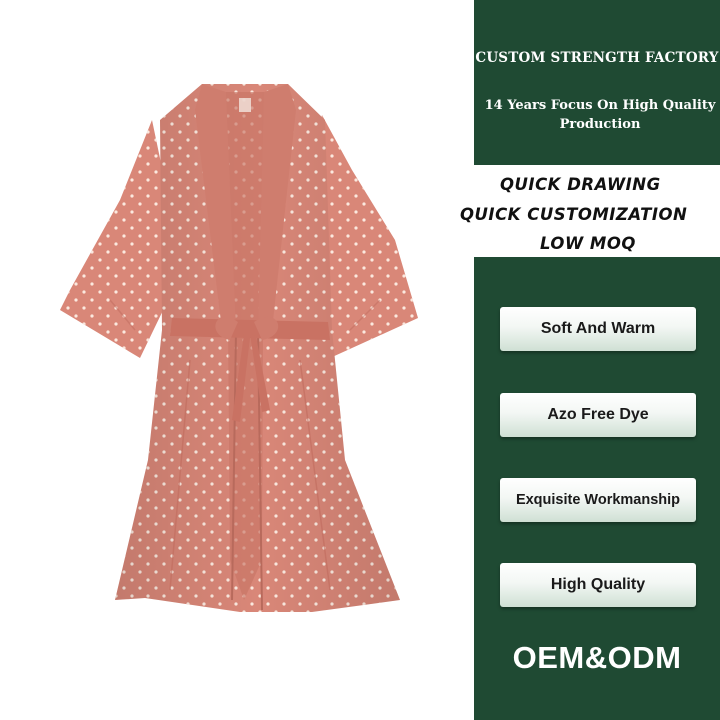 Image resolution: width=720 pixels, height=720 pixels. What do you see at coordinates (597, 657) in the screenshot?
I see `oem-odm-label: OEM&ODM` at bounding box center [597, 657].